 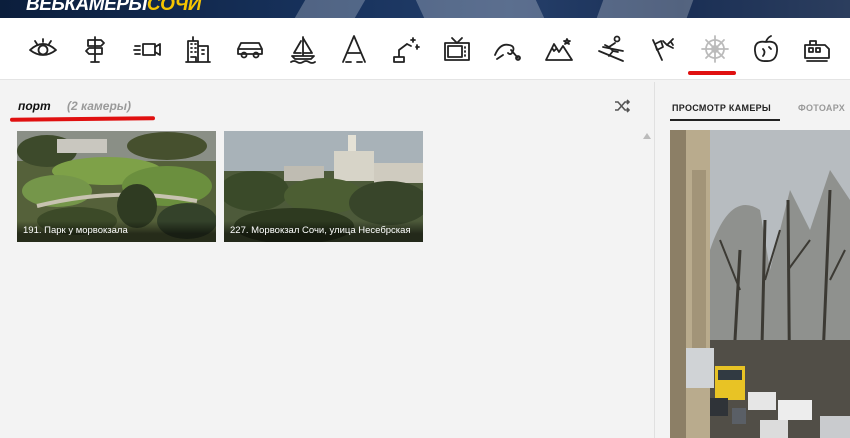 I want to click on shuffle-icon, so click(x=622, y=106).